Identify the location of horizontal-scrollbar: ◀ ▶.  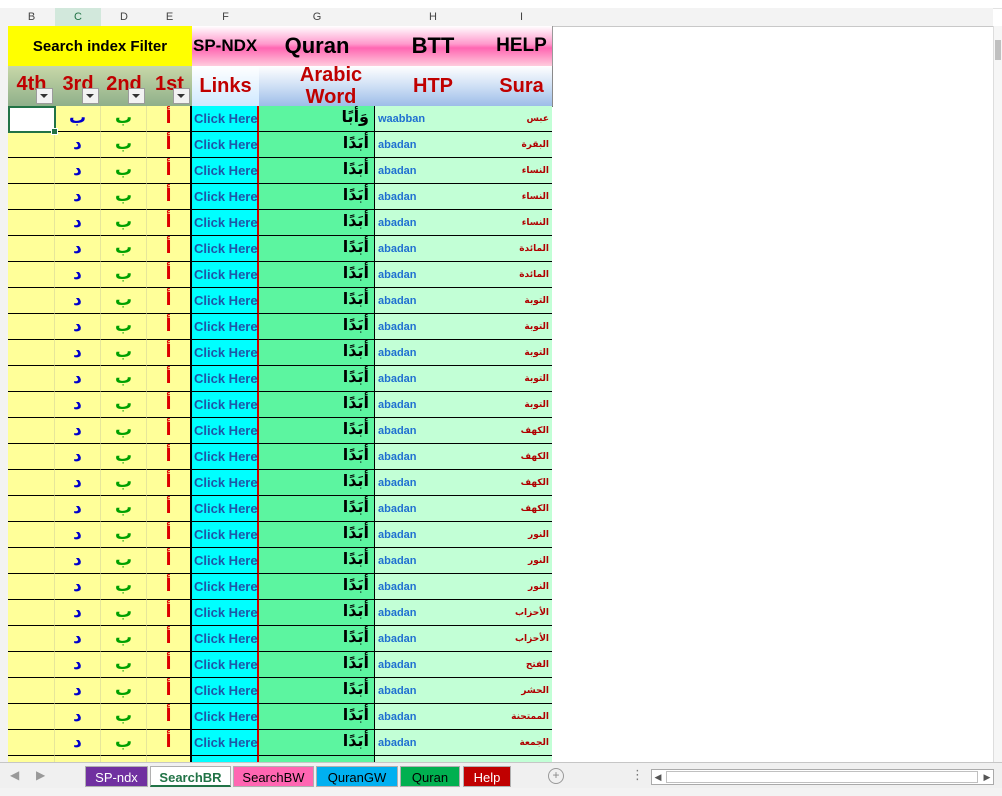
(822, 777).